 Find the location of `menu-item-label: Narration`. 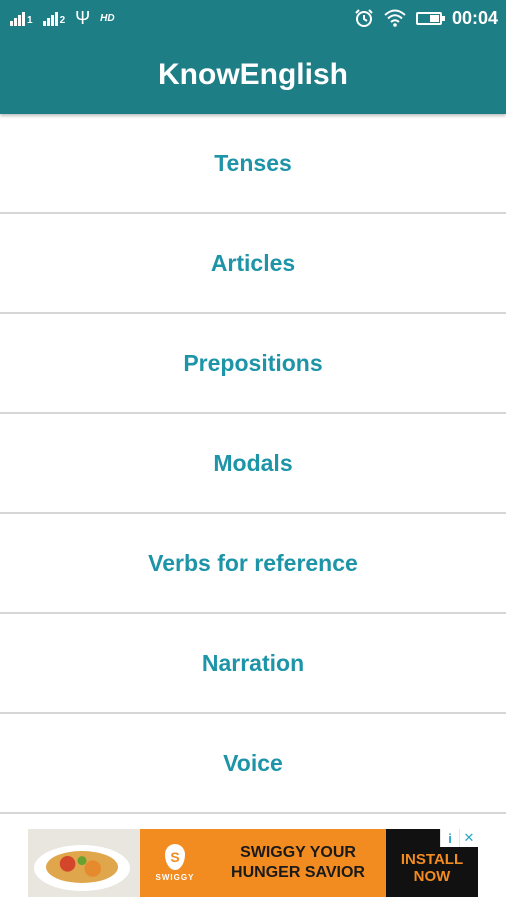

menu-item-label: Narration is located at coordinates (253, 662).